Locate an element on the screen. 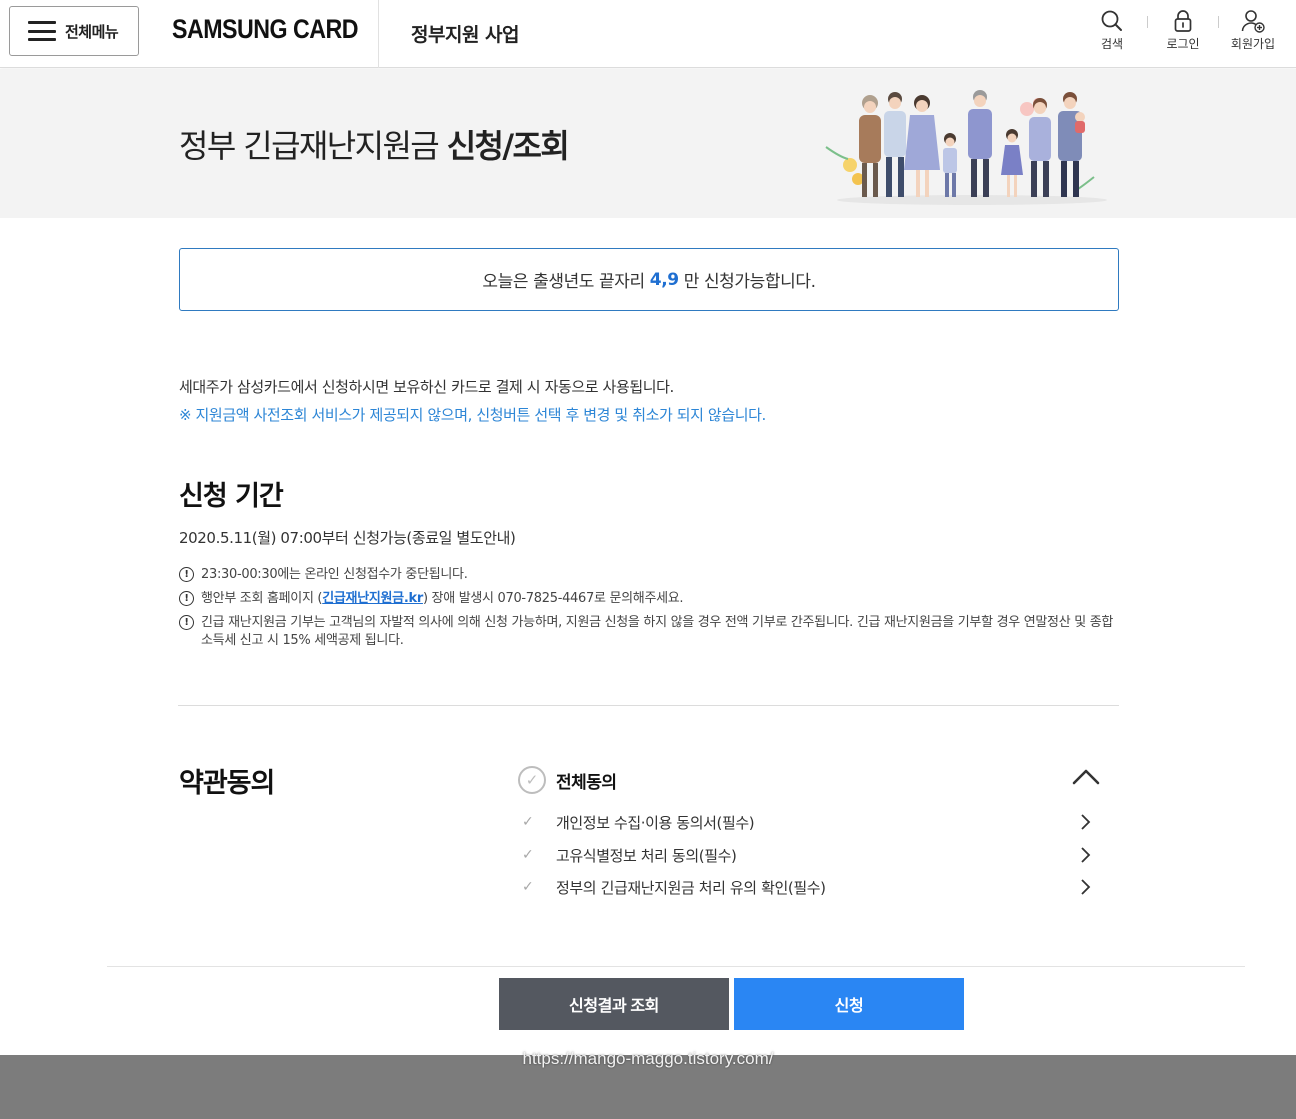 The height and width of the screenshot is (1119, 1296). term-item-notice-confirm: ✓ 정부의 긴급재난지원금 처리 유의 확인(필수) is located at coordinates (809, 887).